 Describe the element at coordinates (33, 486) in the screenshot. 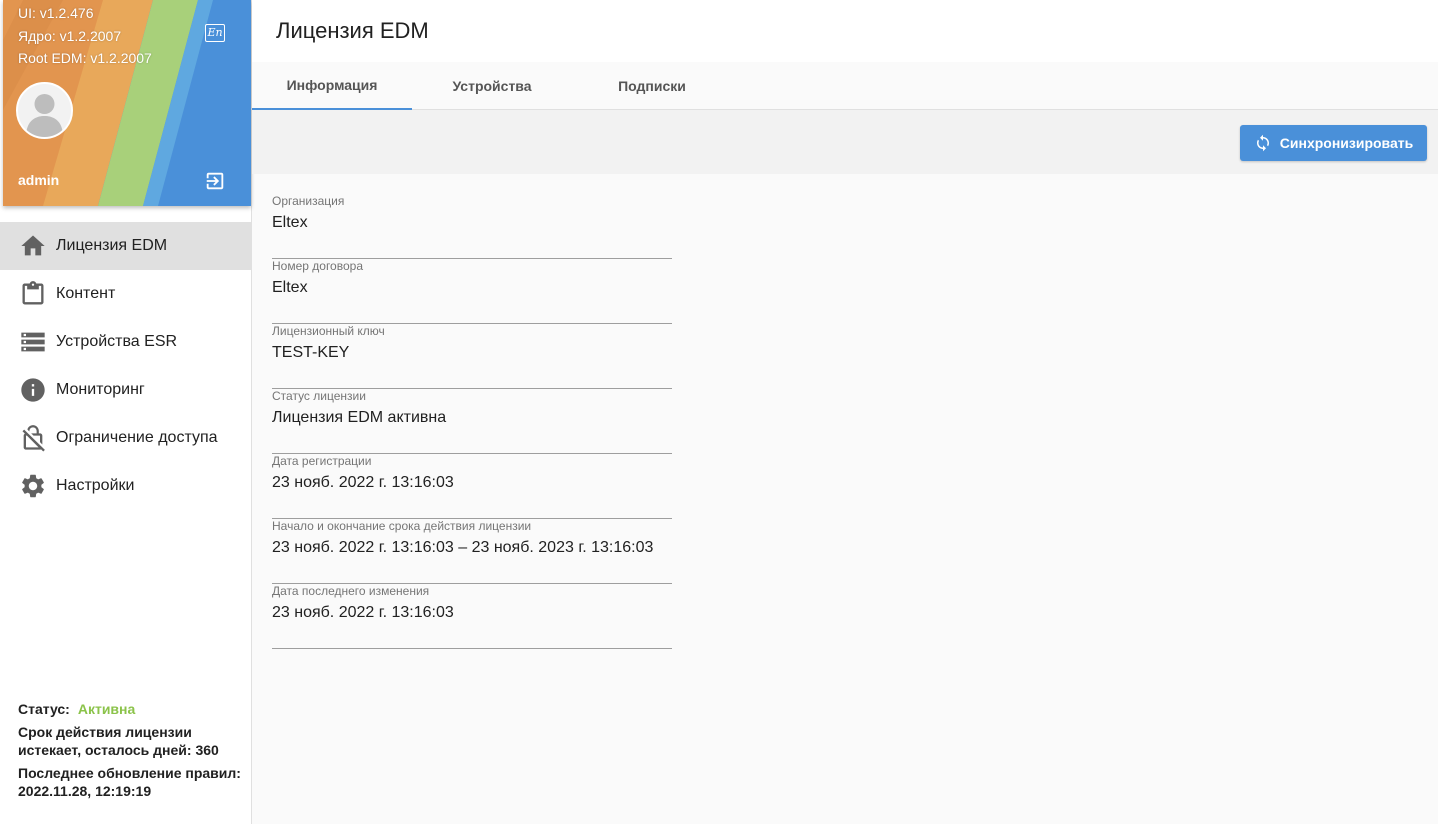

I see `gear-icon` at that location.